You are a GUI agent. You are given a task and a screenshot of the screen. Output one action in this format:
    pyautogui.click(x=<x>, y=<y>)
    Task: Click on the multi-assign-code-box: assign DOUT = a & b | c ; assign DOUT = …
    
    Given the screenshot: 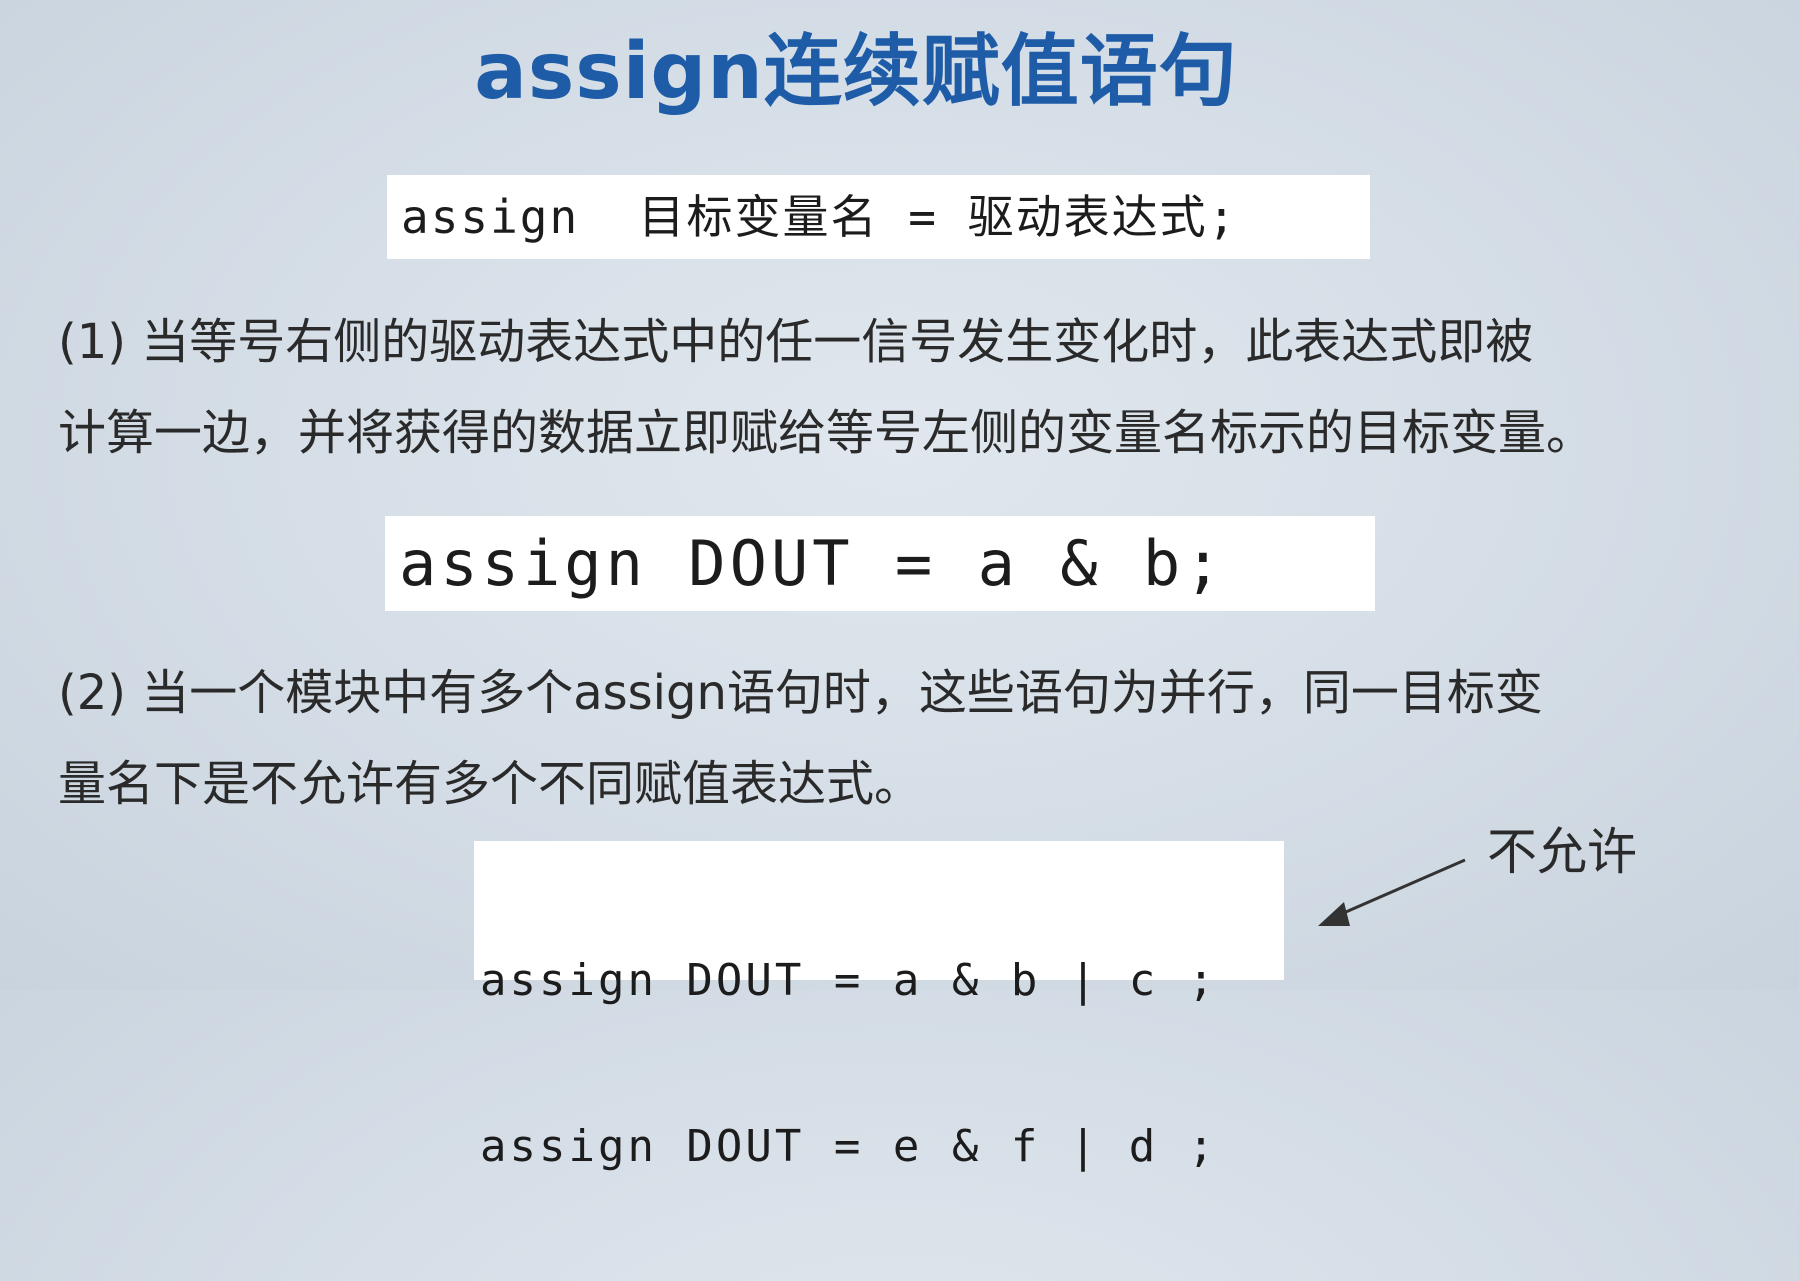 What is the action you would take?
    pyautogui.click(x=879, y=1006)
    